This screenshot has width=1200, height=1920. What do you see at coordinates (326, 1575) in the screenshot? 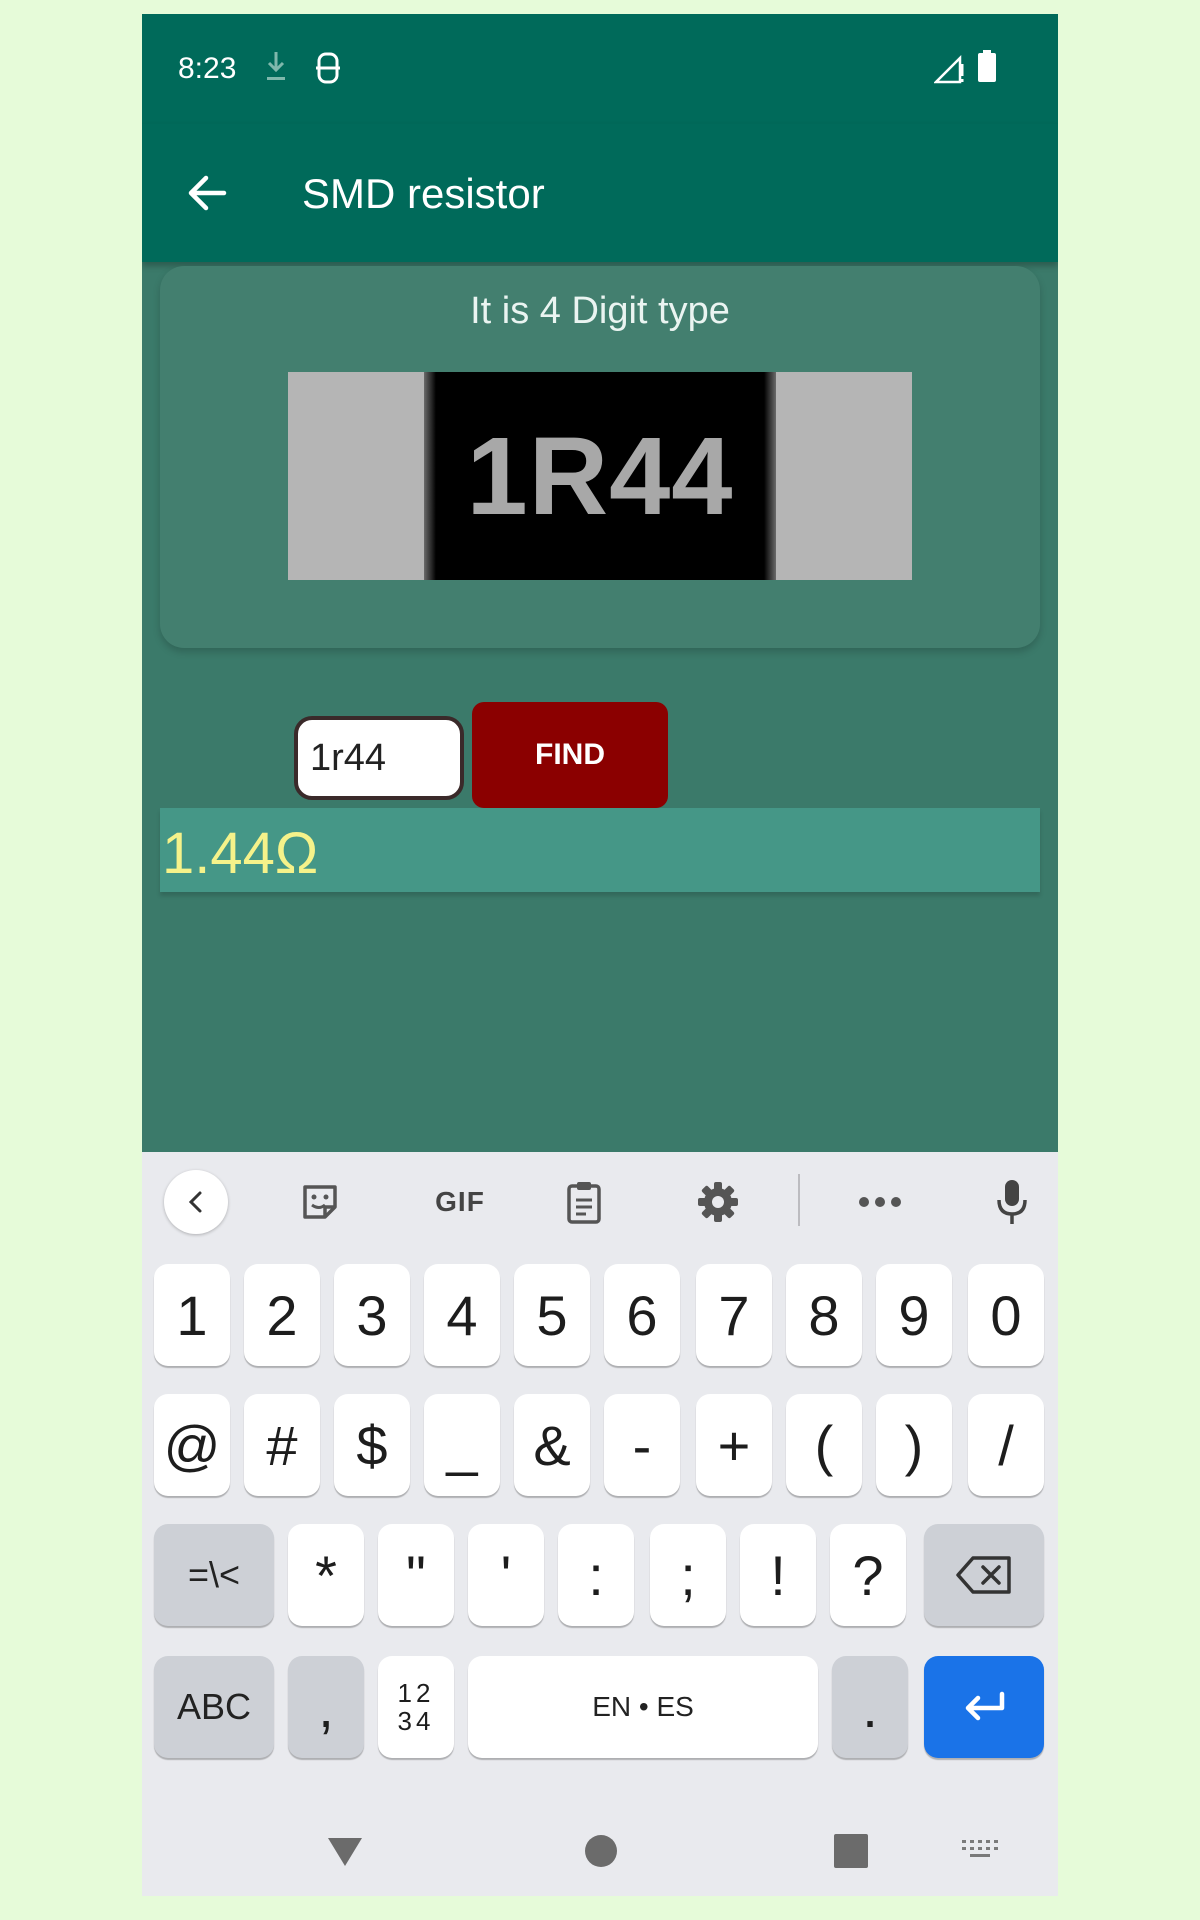
I see `key-asterisk: *` at bounding box center [326, 1575].